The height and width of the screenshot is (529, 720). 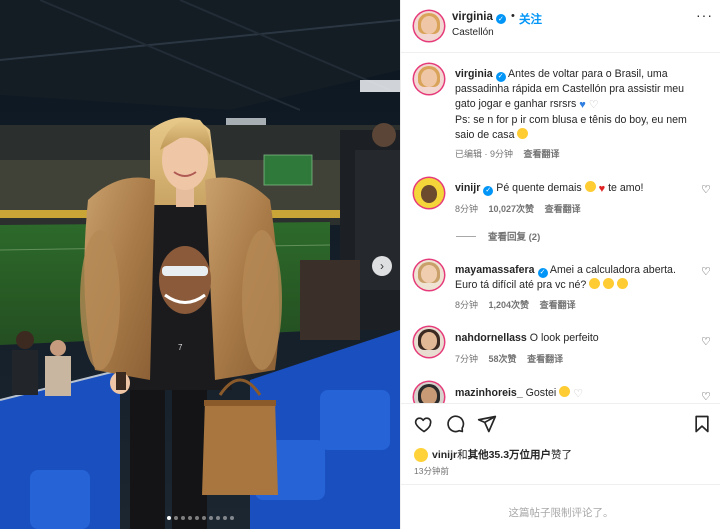 I want to click on caption-edited-time: 已编辑 · 9分钟, so click(x=484, y=154).